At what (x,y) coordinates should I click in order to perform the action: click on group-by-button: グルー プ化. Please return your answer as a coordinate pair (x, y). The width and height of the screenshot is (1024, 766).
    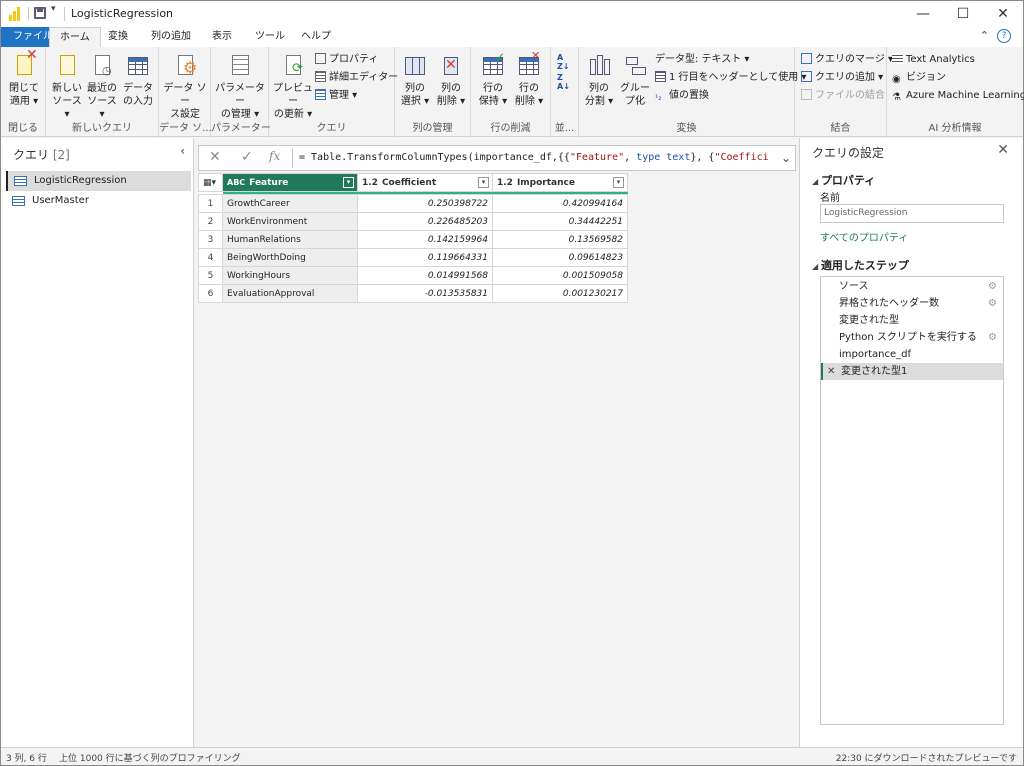
    Looking at the image, I should click on (635, 80).